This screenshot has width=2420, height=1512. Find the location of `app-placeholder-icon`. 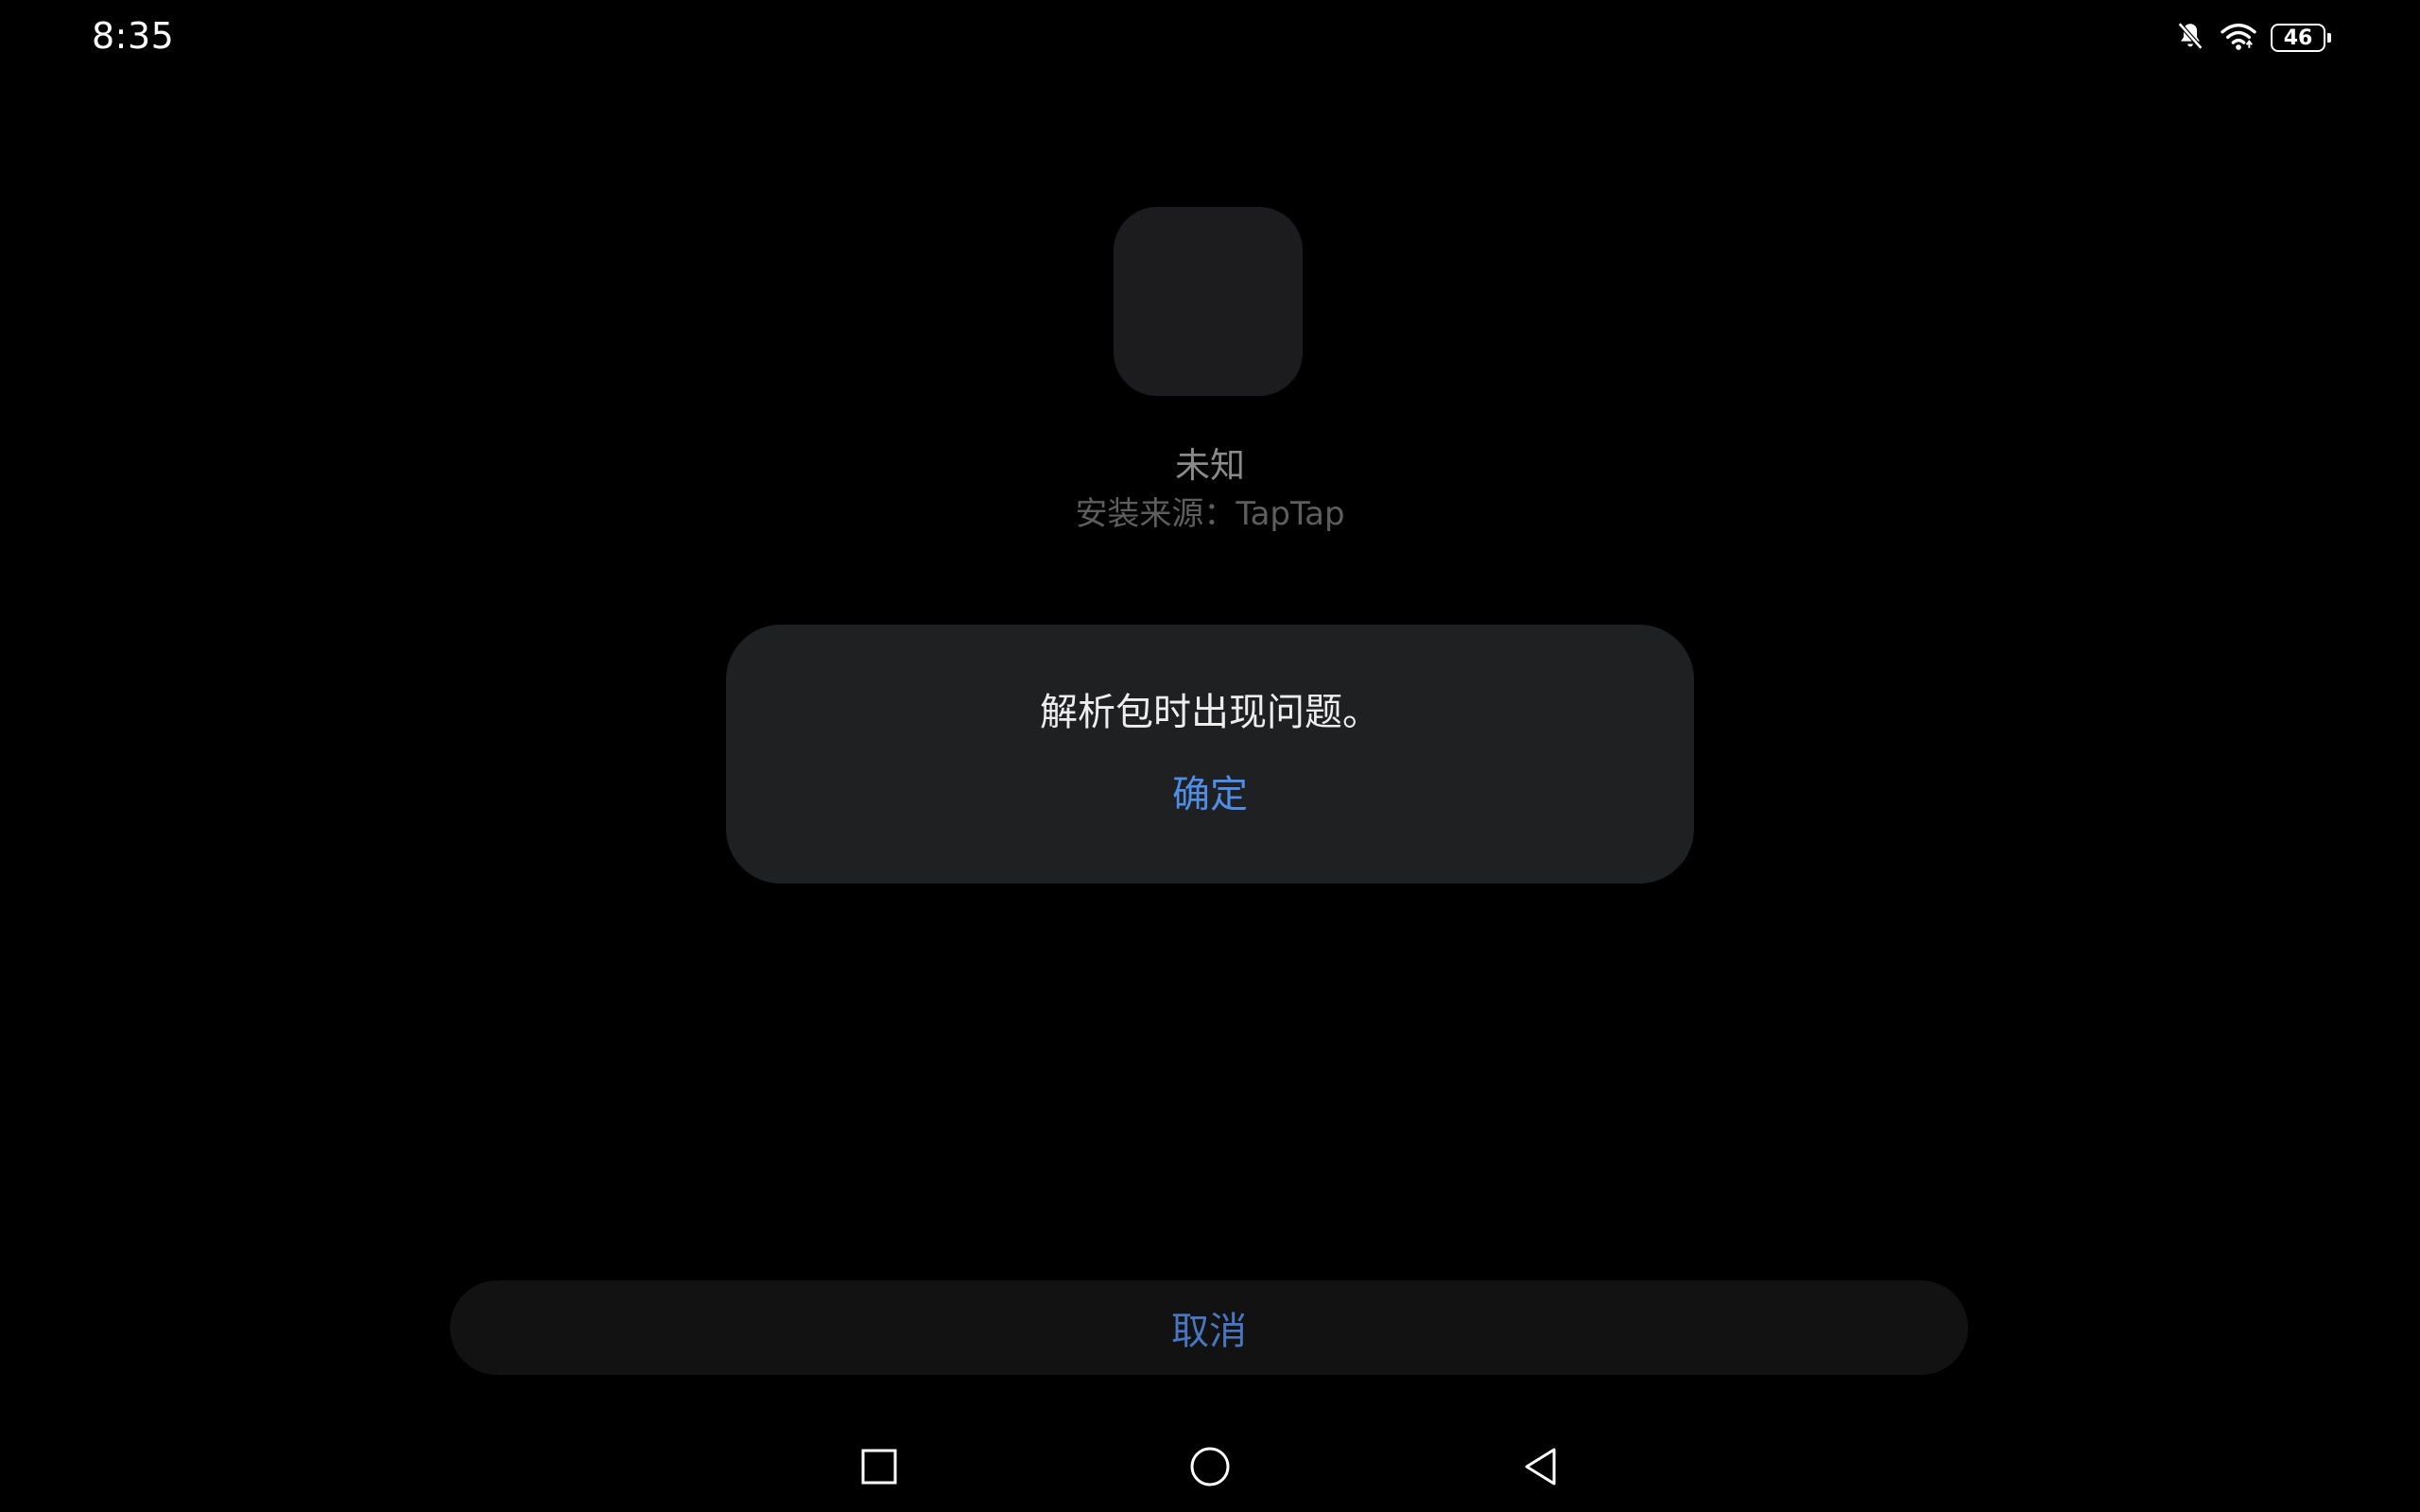

app-placeholder-icon is located at coordinates (1208, 301).